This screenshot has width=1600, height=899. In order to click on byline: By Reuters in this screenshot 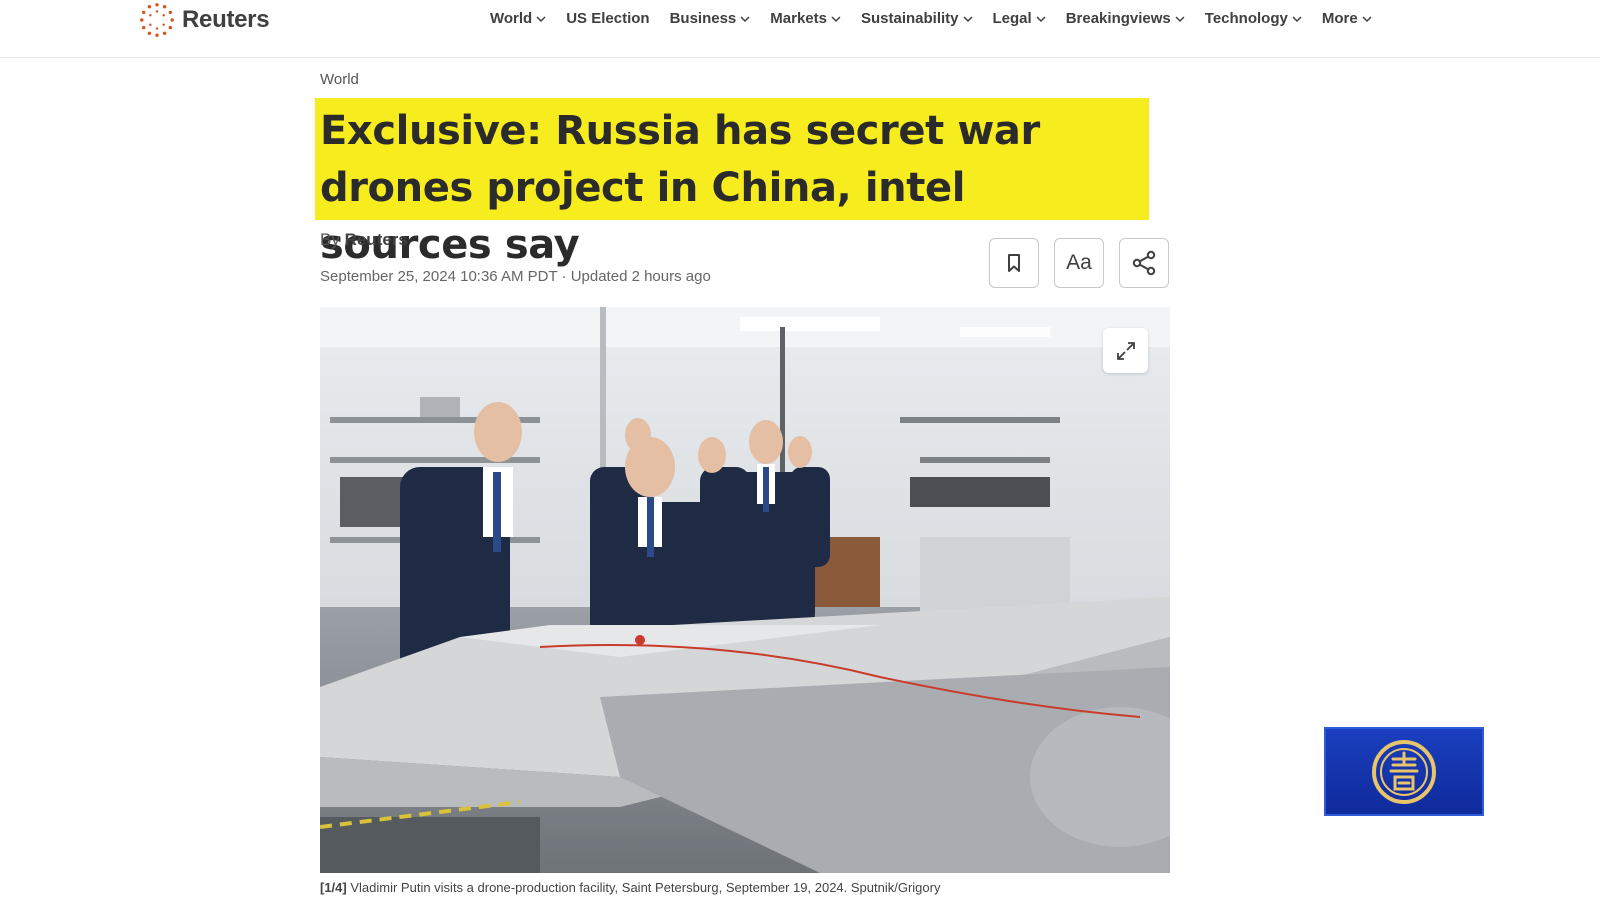, I will do `click(364, 240)`.